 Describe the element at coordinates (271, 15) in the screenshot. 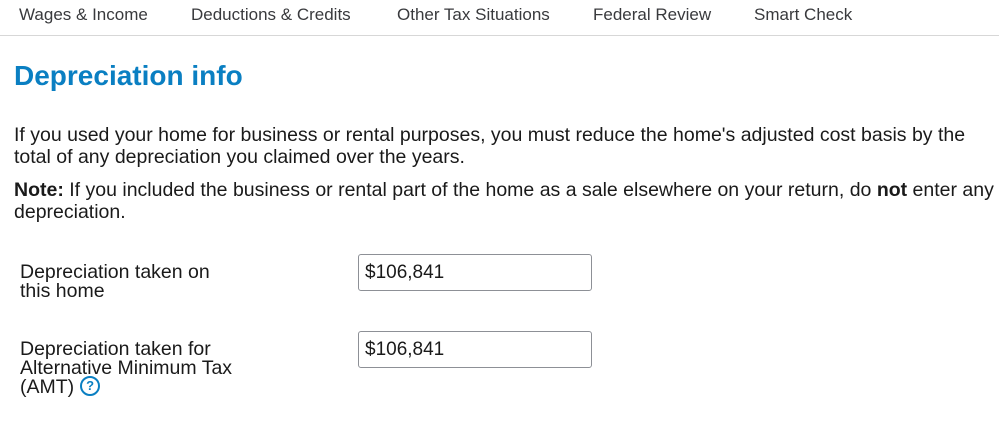

I see `nav-tab-deductions-credits: Deductions & Credits` at that location.